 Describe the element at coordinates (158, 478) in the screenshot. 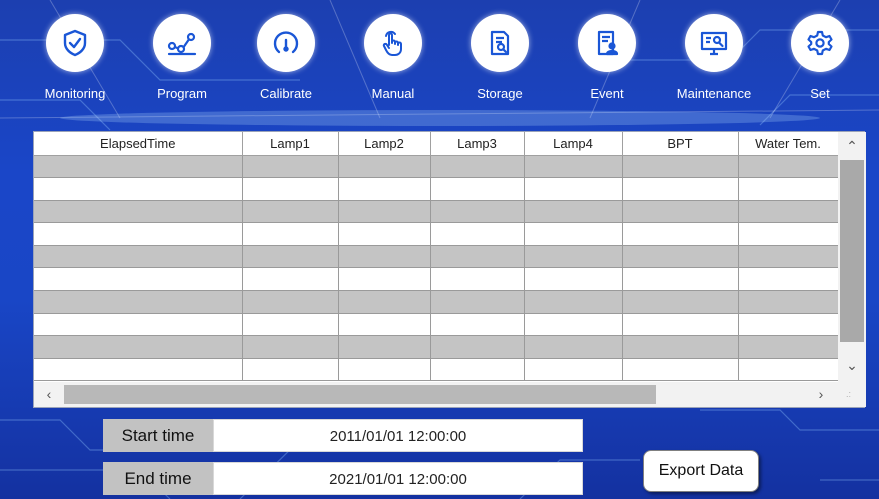

I see `end-time-label: End time` at that location.